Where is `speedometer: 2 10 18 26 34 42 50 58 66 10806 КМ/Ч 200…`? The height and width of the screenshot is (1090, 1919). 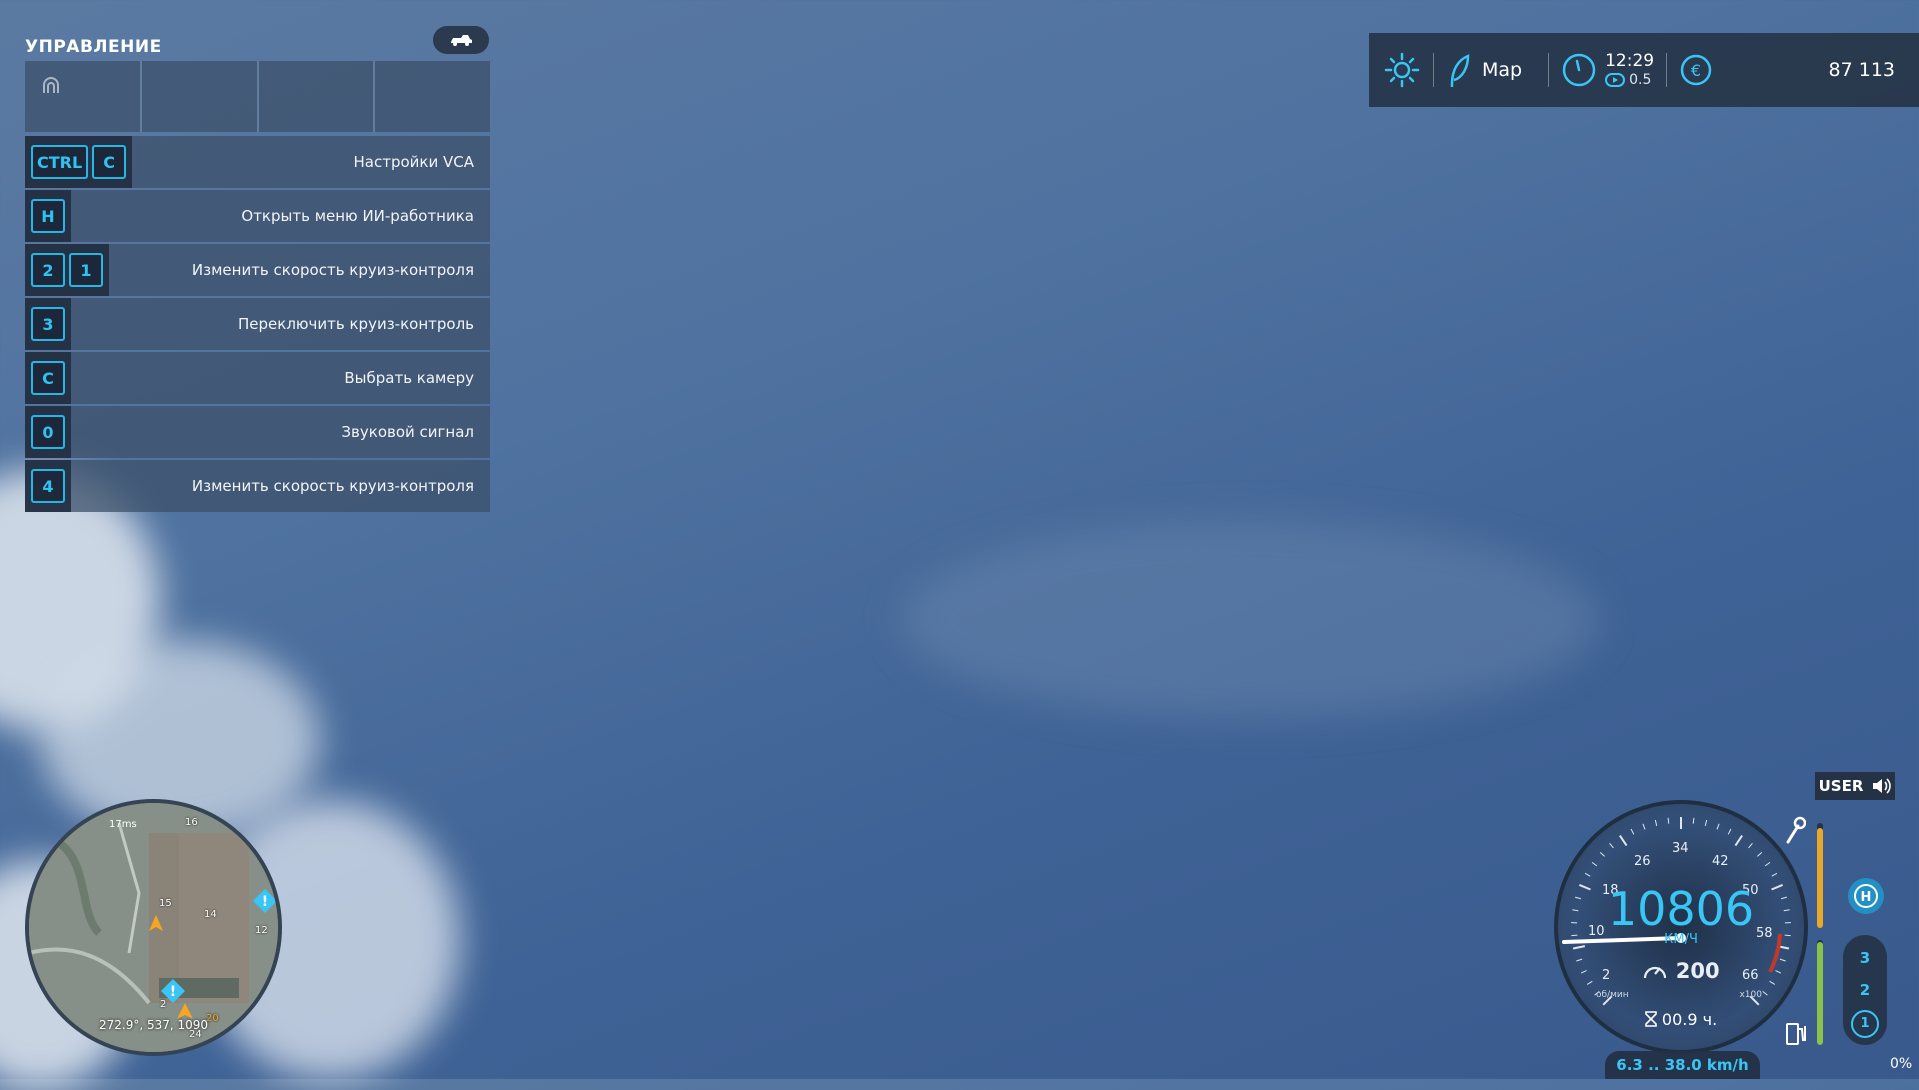
speedometer: 2 10 18 26 34 42 50 58 66 10806 КМ/Ч 200… is located at coordinates (1681, 927).